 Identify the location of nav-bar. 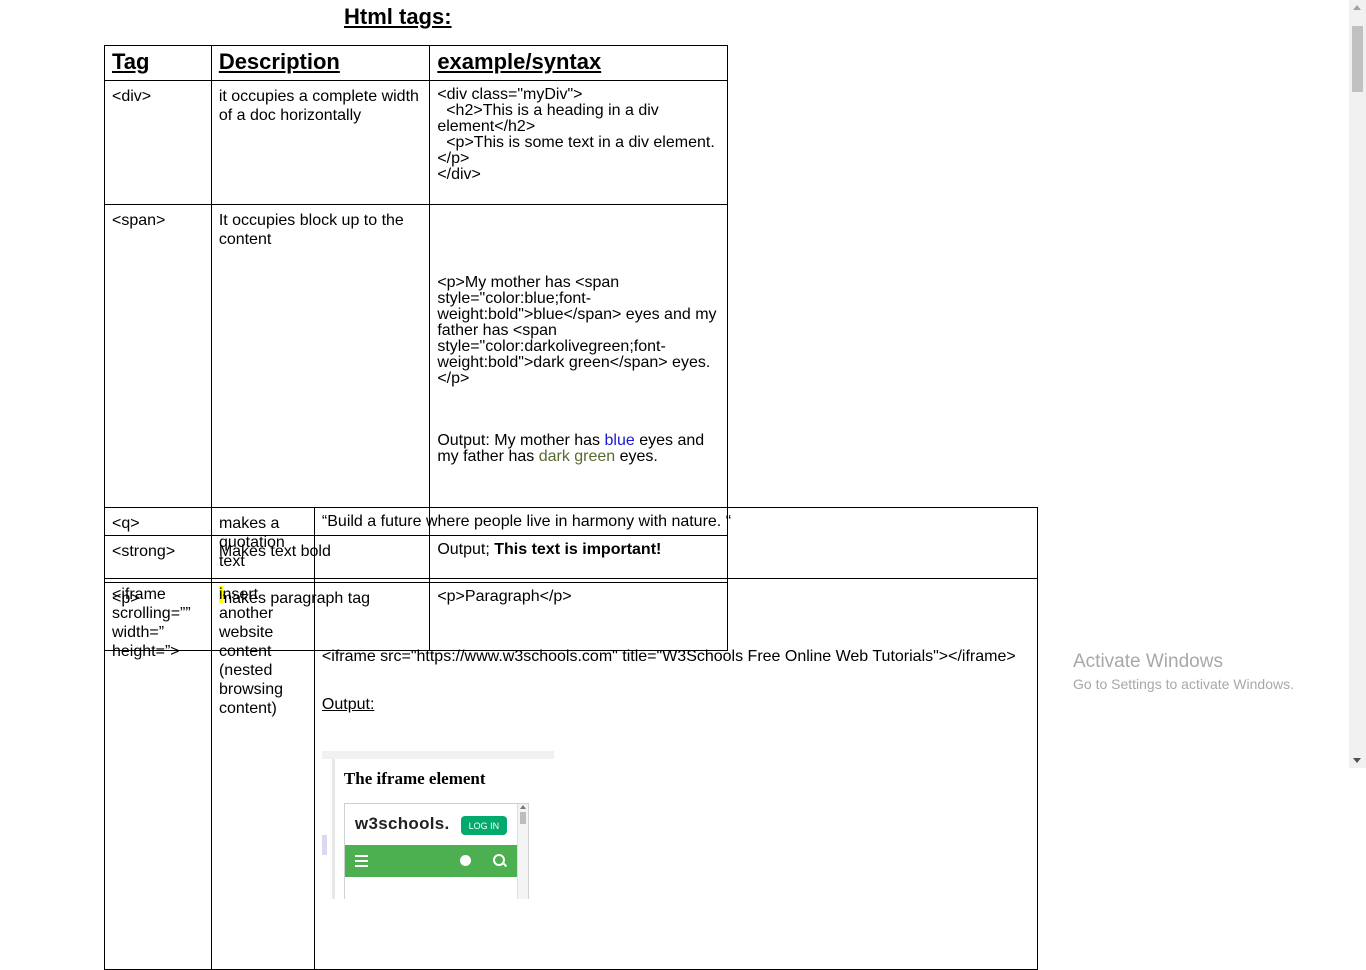
(430, 861).